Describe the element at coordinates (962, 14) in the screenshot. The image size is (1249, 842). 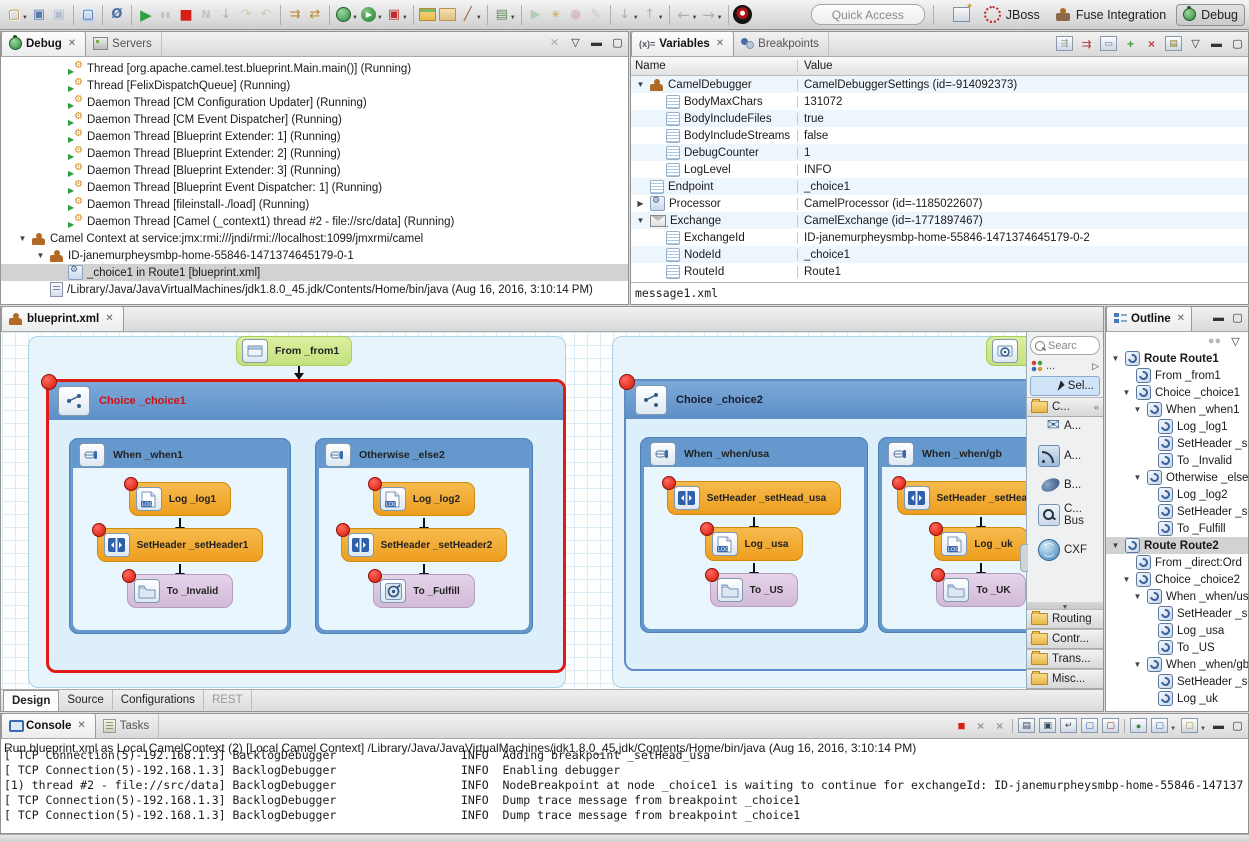
I see `open-perspective-button` at that location.